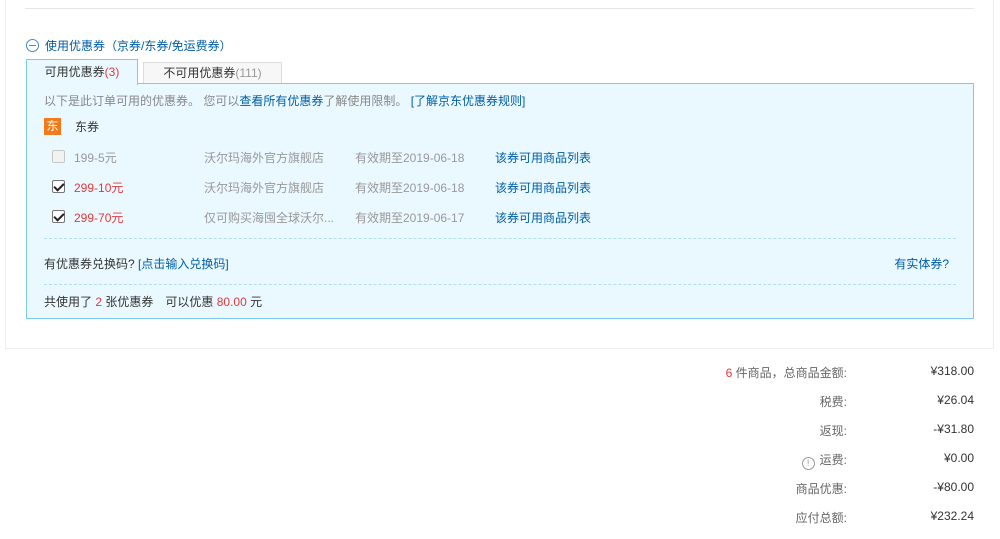 This screenshot has width=1000, height=539. What do you see at coordinates (787, 460) in the screenshot?
I see `shipping-row: ! 运费: ¥0.00` at bounding box center [787, 460].